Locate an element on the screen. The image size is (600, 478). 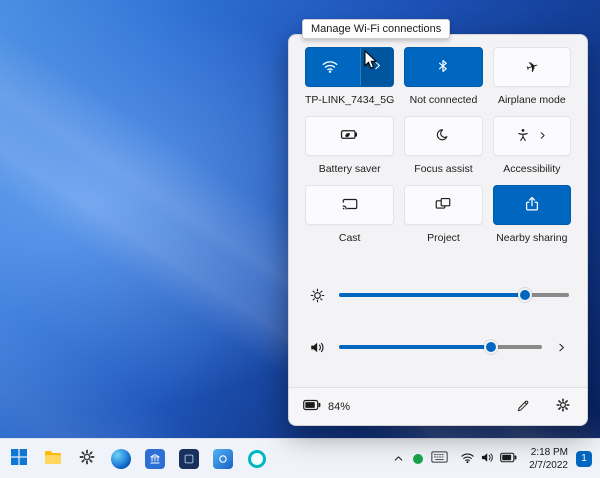
bluetooth-icon is located at coordinates (443, 67).